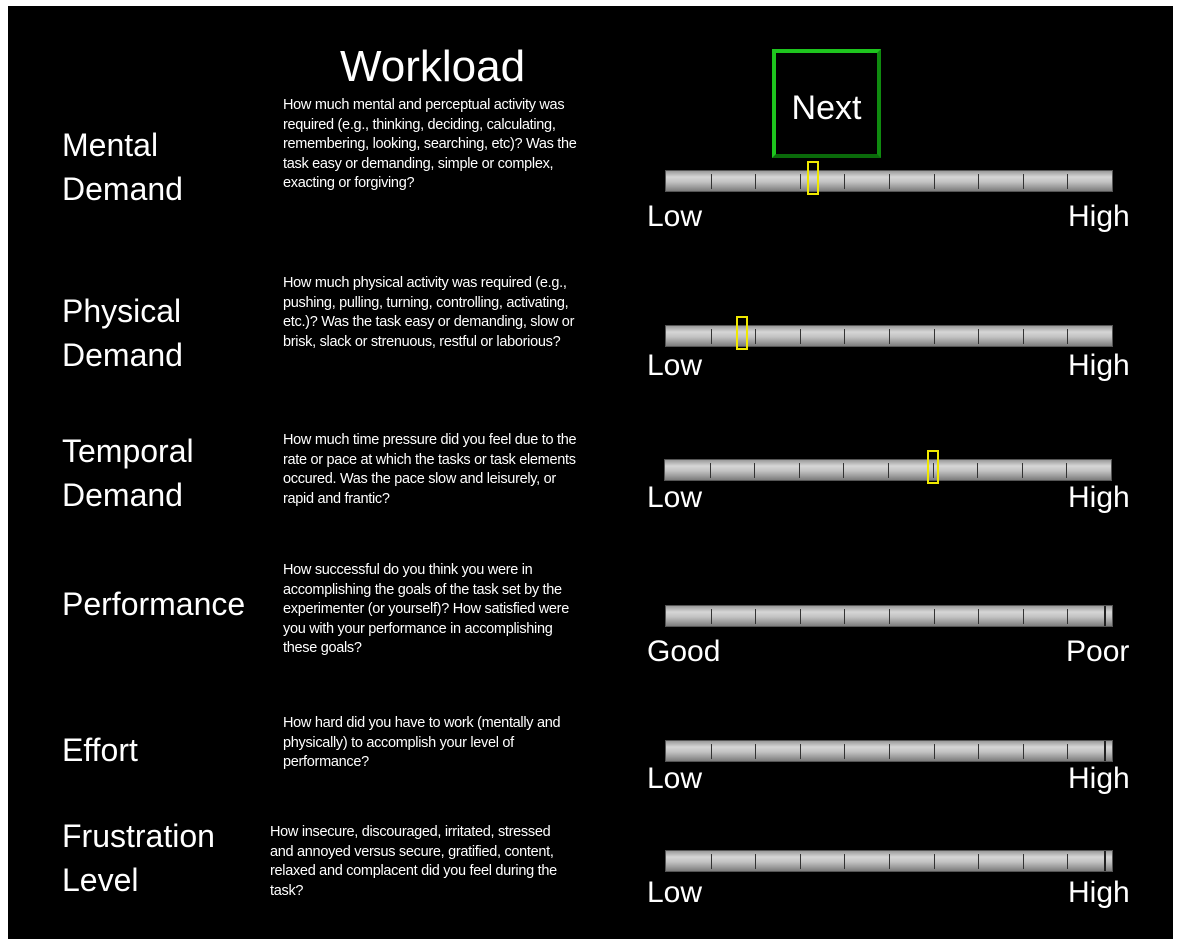 The height and width of the screenshot is (945, 1181). What do you see at coordinates (110, 145) in the screenshot?
I see `label-line-1: Mental` at bounding box center [110, 145].